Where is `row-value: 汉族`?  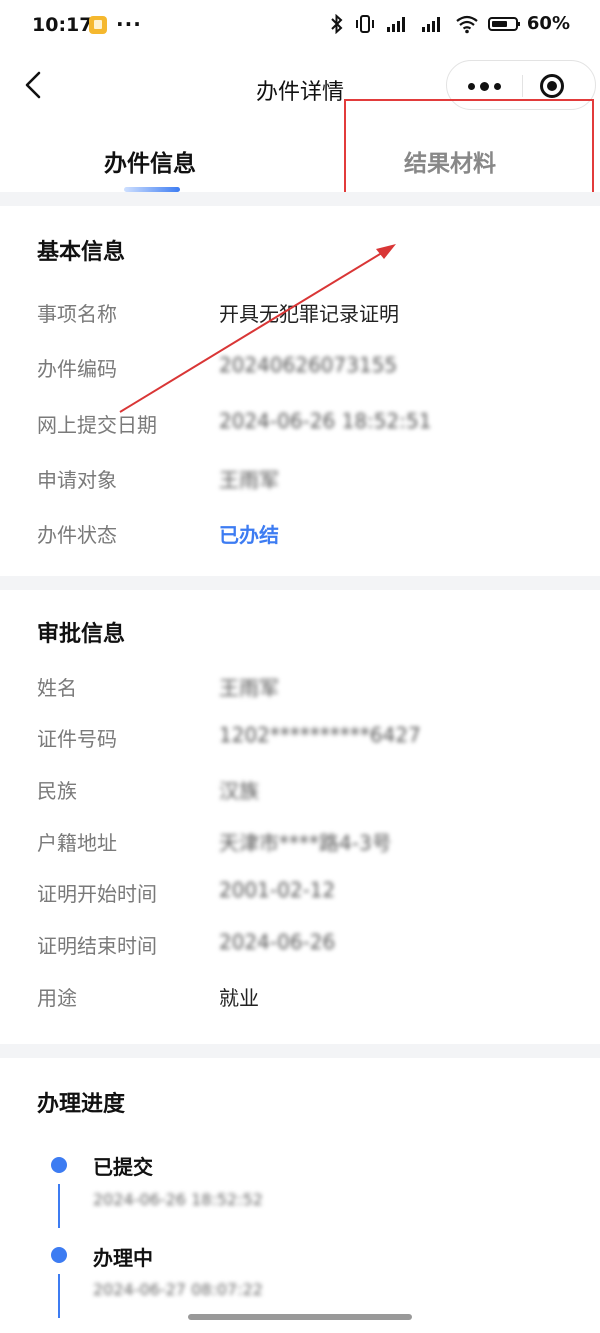 row-value: 汉族 is located at coordinates (239, 791).